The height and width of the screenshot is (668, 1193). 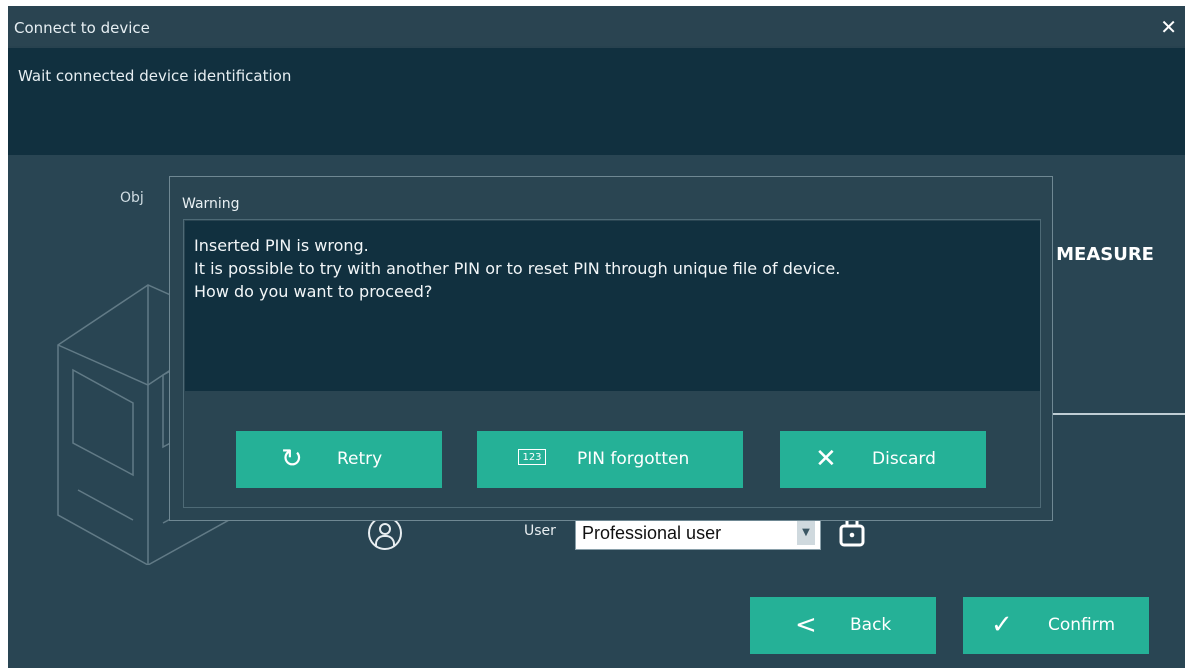 I want to click on user-icon, so click(x=385, y=533).